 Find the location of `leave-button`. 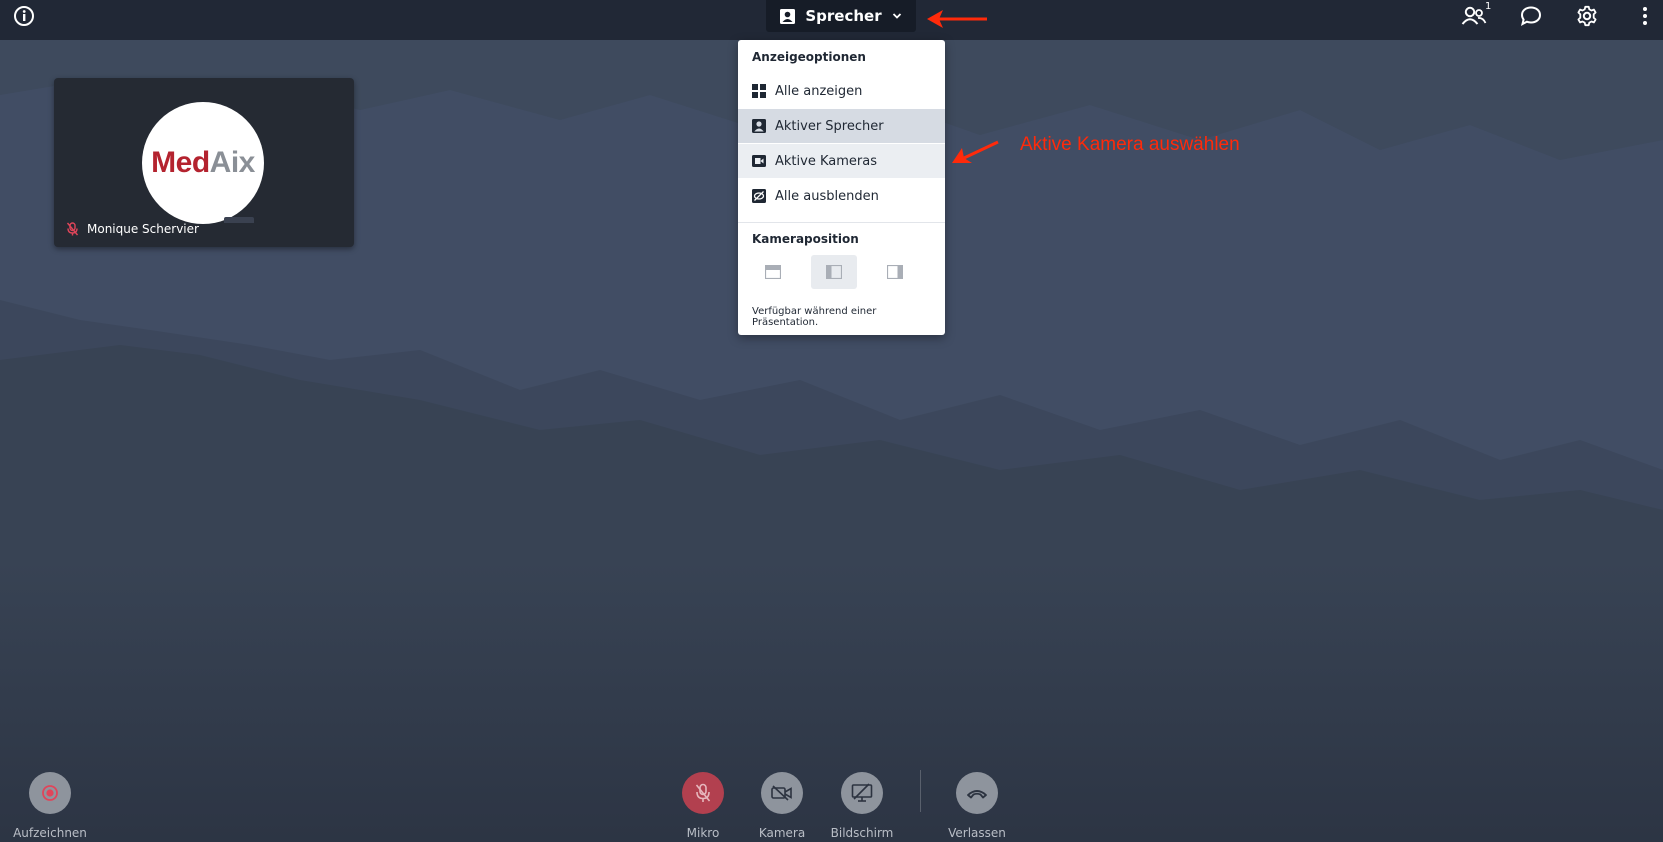

leave-button is located at coordinates (977, 793).